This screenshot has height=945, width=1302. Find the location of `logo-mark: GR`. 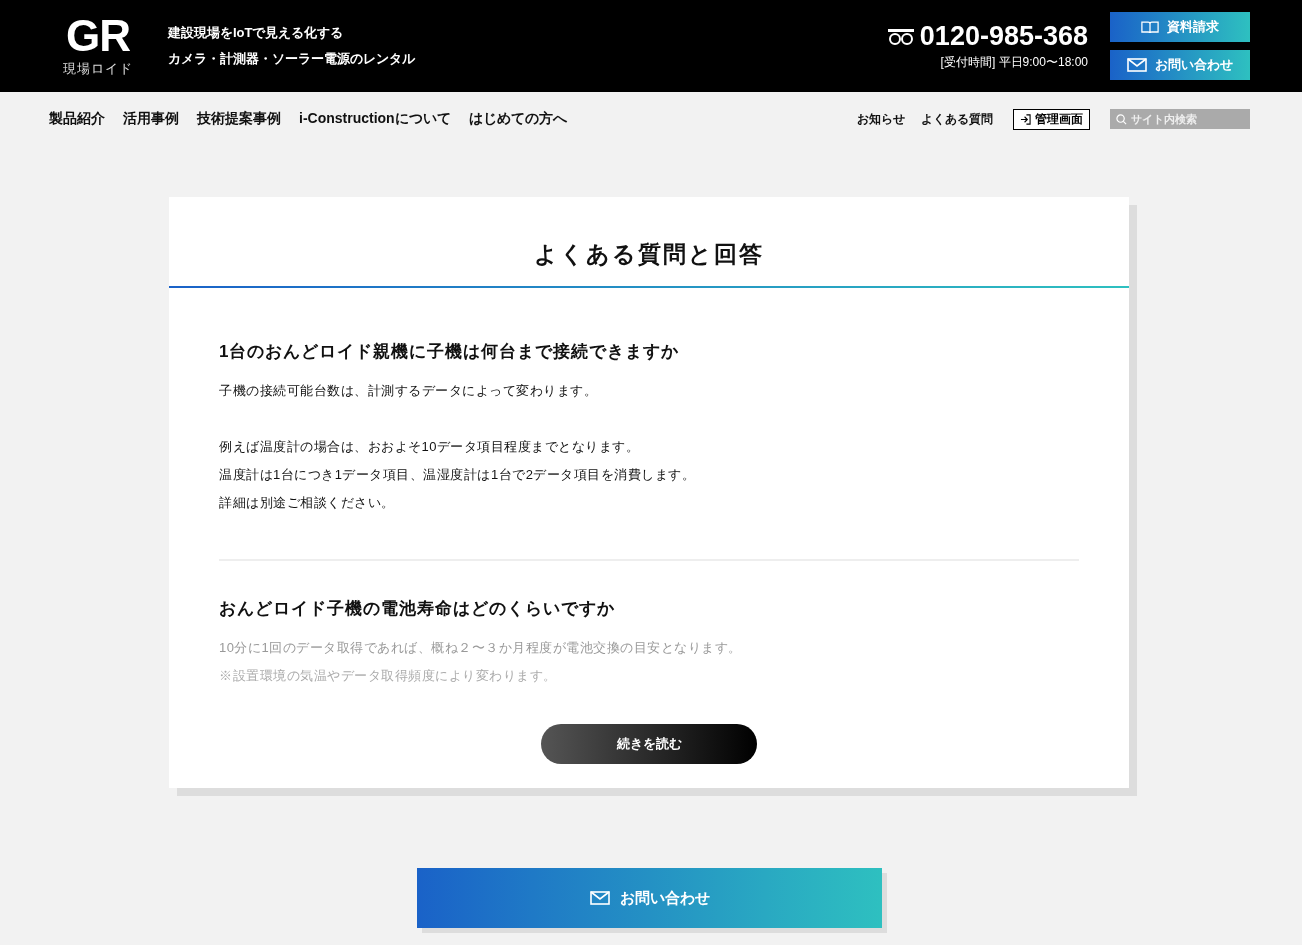

logo-mark: GR is located at coordinates (98, 36).